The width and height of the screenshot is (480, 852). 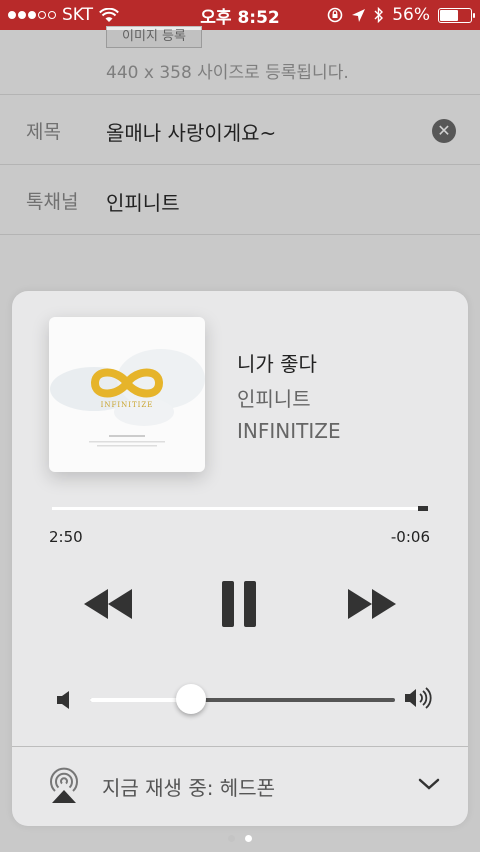 I want to click on album-art-text: INFINITIZE, so click(x=127, y=405).